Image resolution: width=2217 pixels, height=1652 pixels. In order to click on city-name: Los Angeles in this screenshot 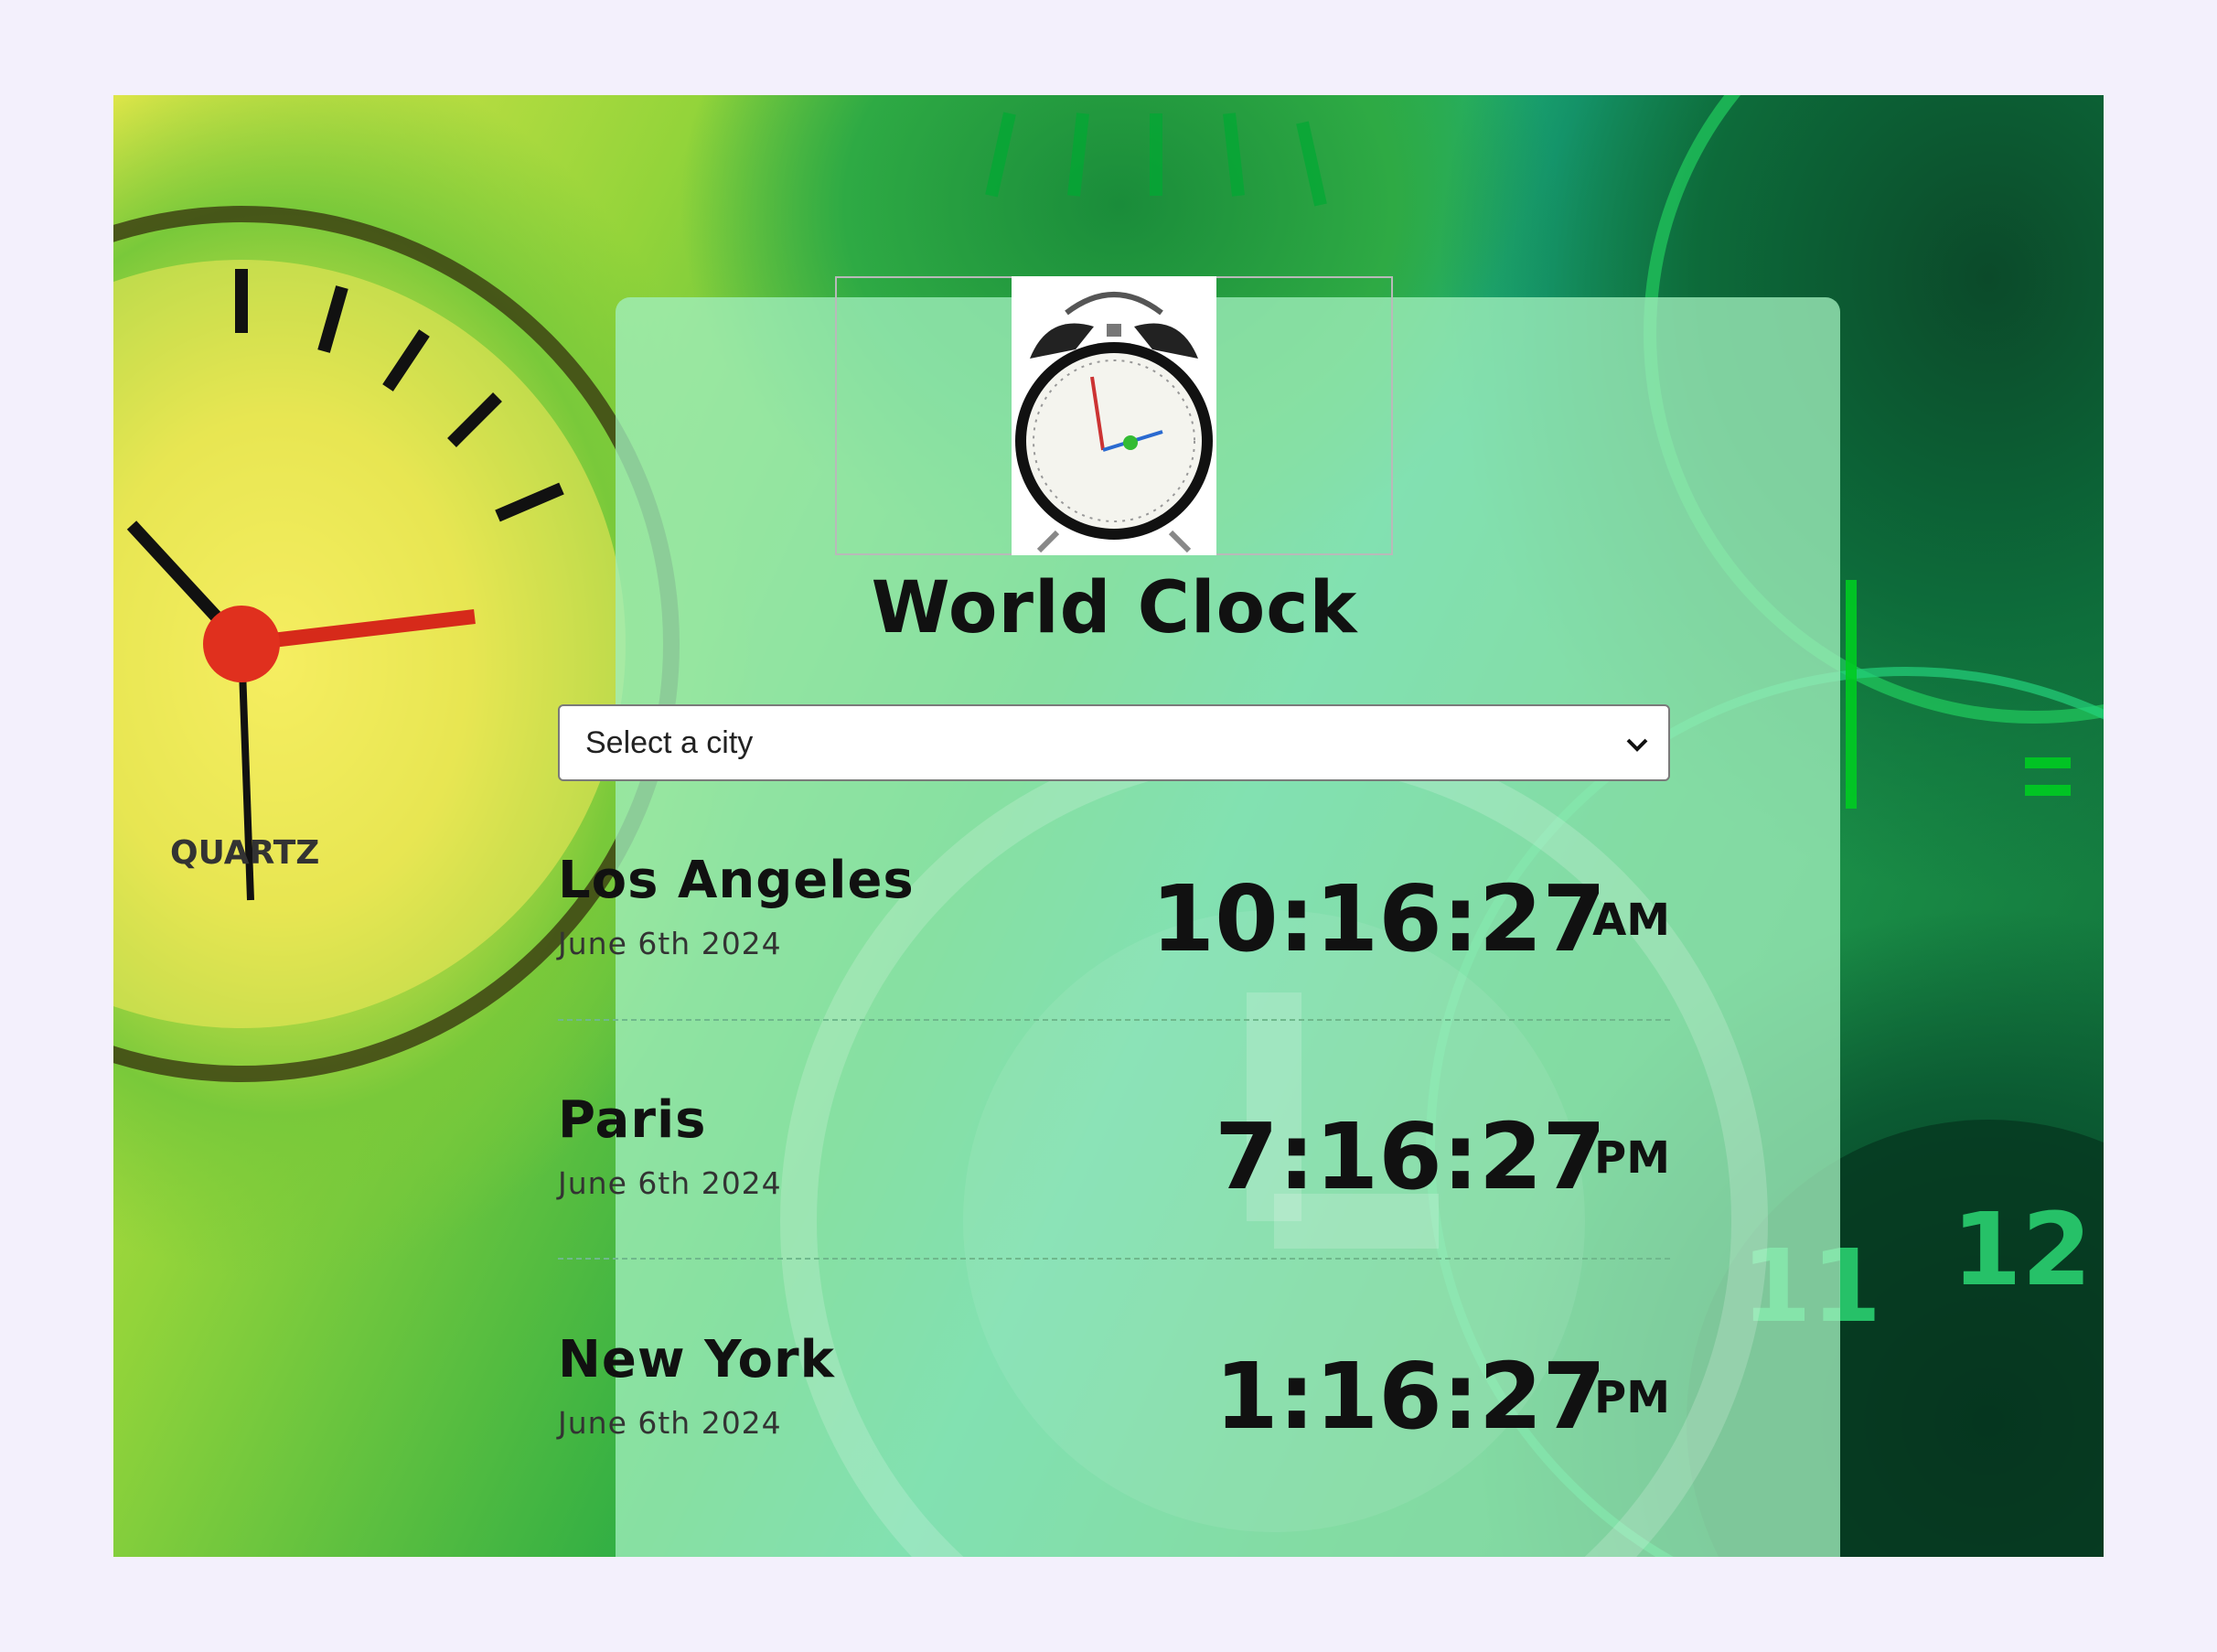, I will do `click(737, 880)`.